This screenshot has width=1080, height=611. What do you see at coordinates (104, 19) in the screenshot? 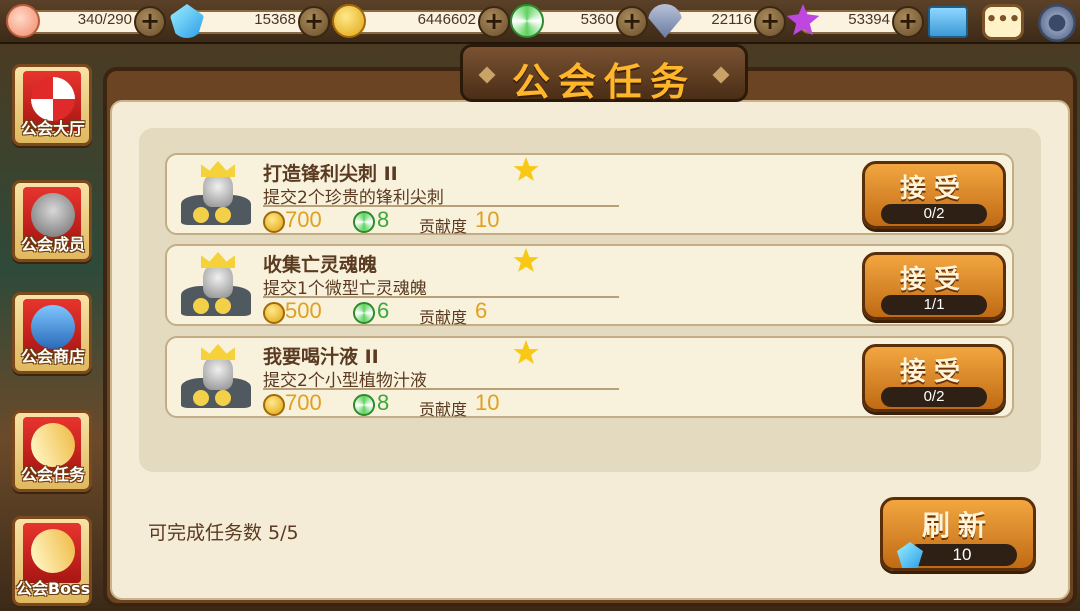
I see `resource-value: 340/290` at bounding box center [104, 19].